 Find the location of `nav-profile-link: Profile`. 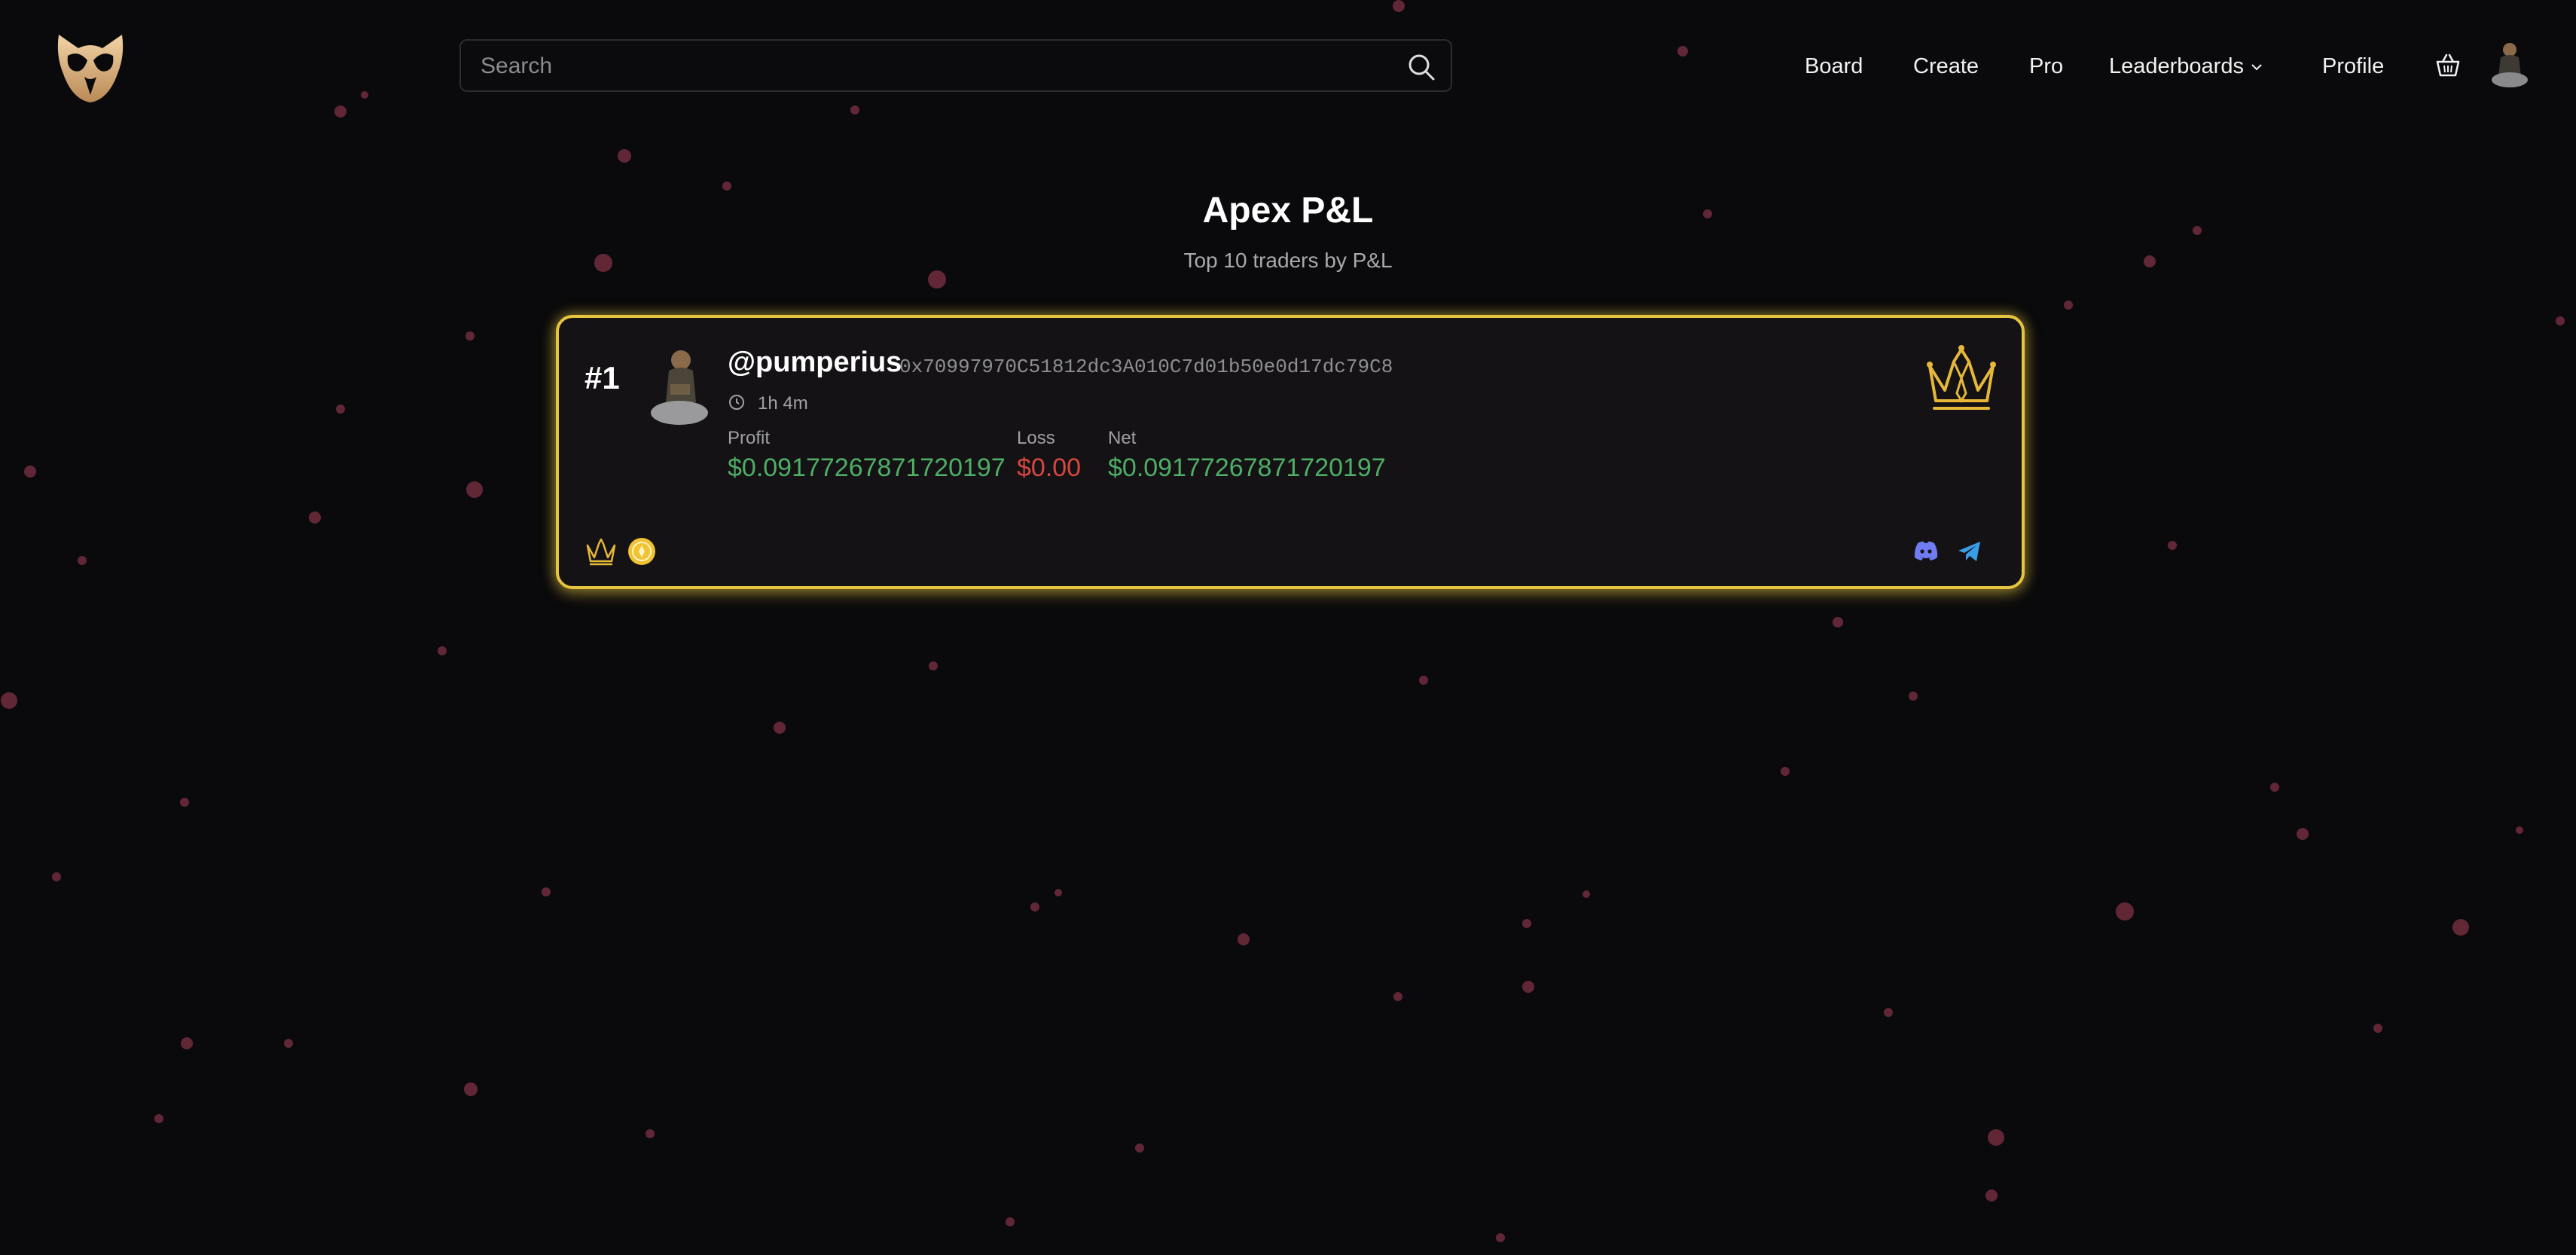

nav-profile-link: Profile is located at coordinates (2353, 66).